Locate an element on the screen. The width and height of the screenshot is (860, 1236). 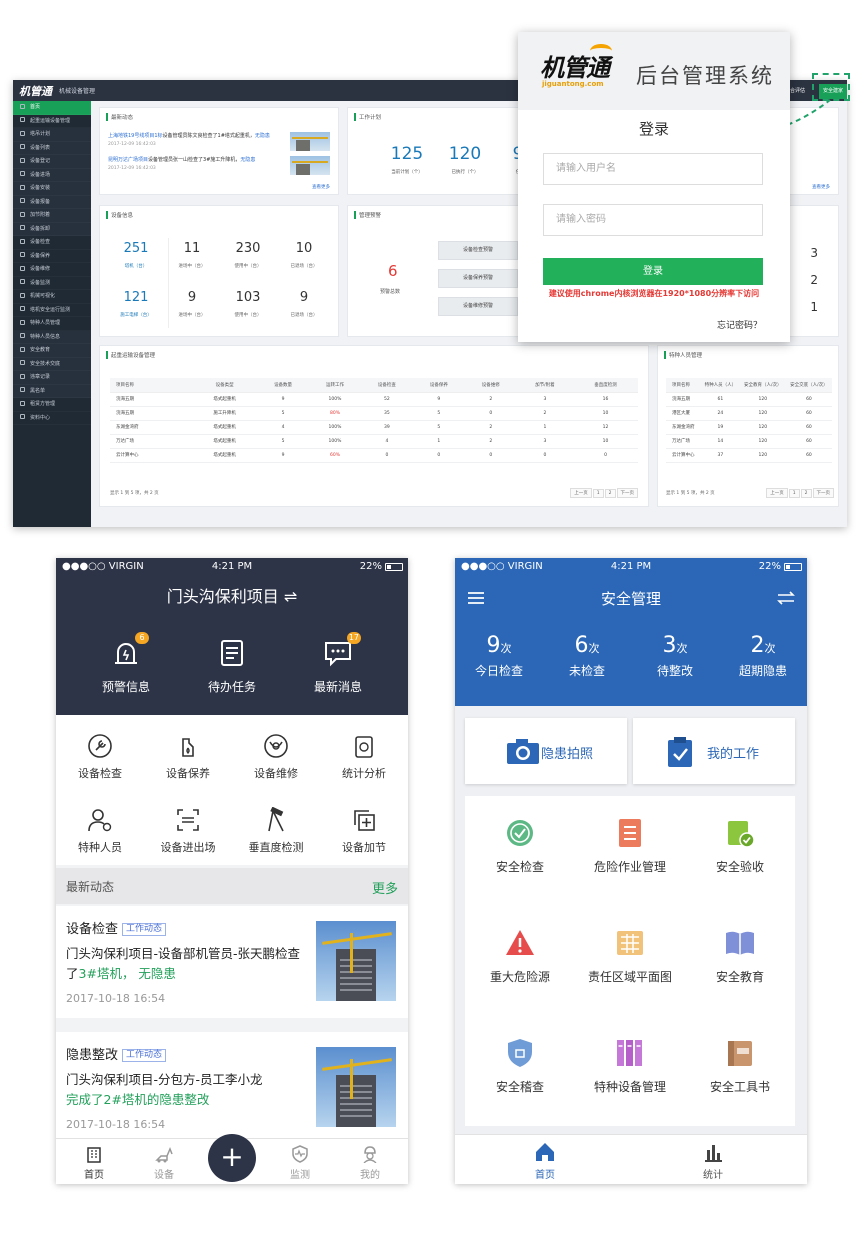
grid-item-special-equipment: 特种设备管理 is located at coordinates (630, 1071).